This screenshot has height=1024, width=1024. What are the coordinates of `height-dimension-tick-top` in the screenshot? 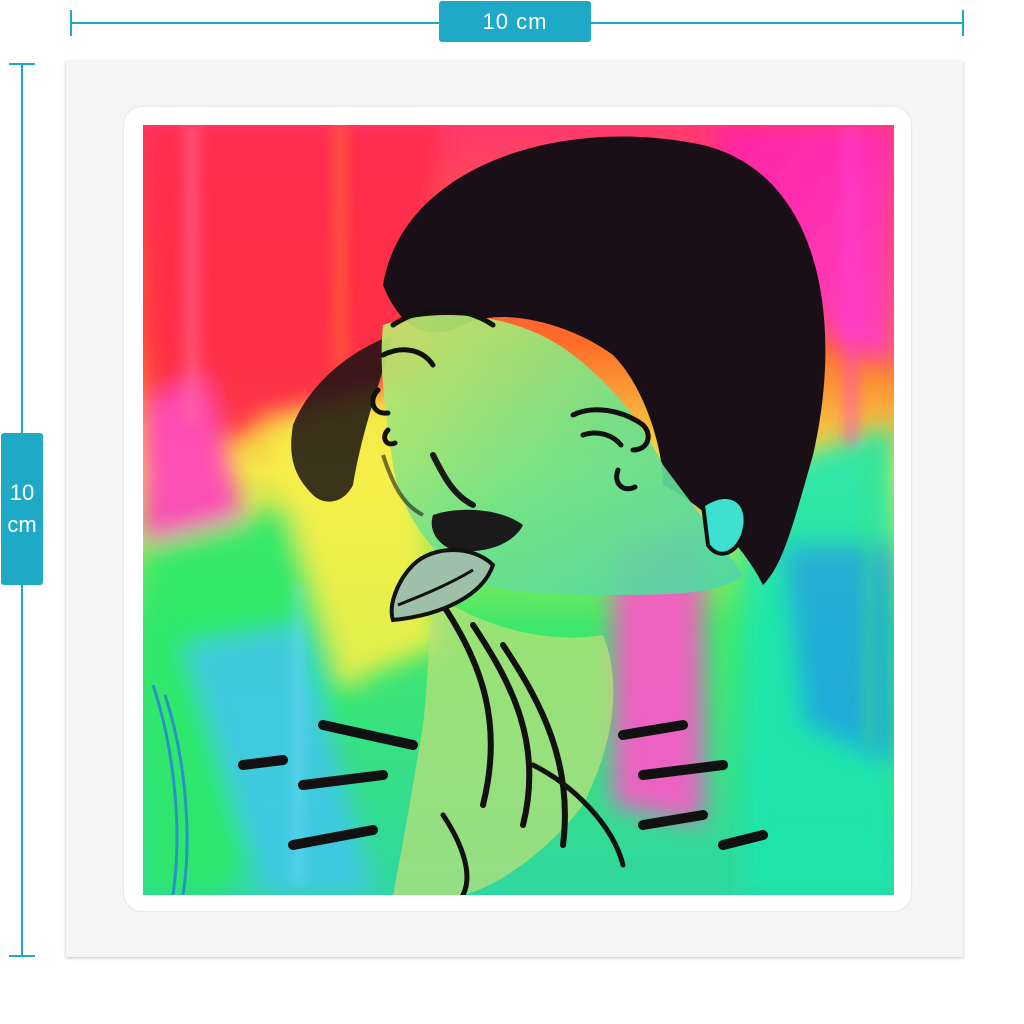 It's located at (22, 64).